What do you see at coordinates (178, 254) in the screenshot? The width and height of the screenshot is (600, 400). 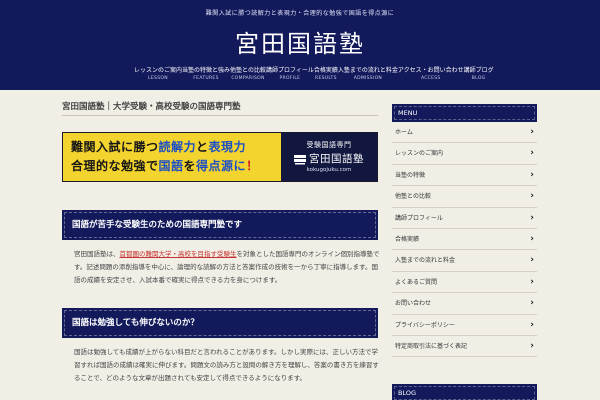 I see `inline-link: 首都圏の難関大学・高校を目指す受験生` at bounding box center [178, 254].